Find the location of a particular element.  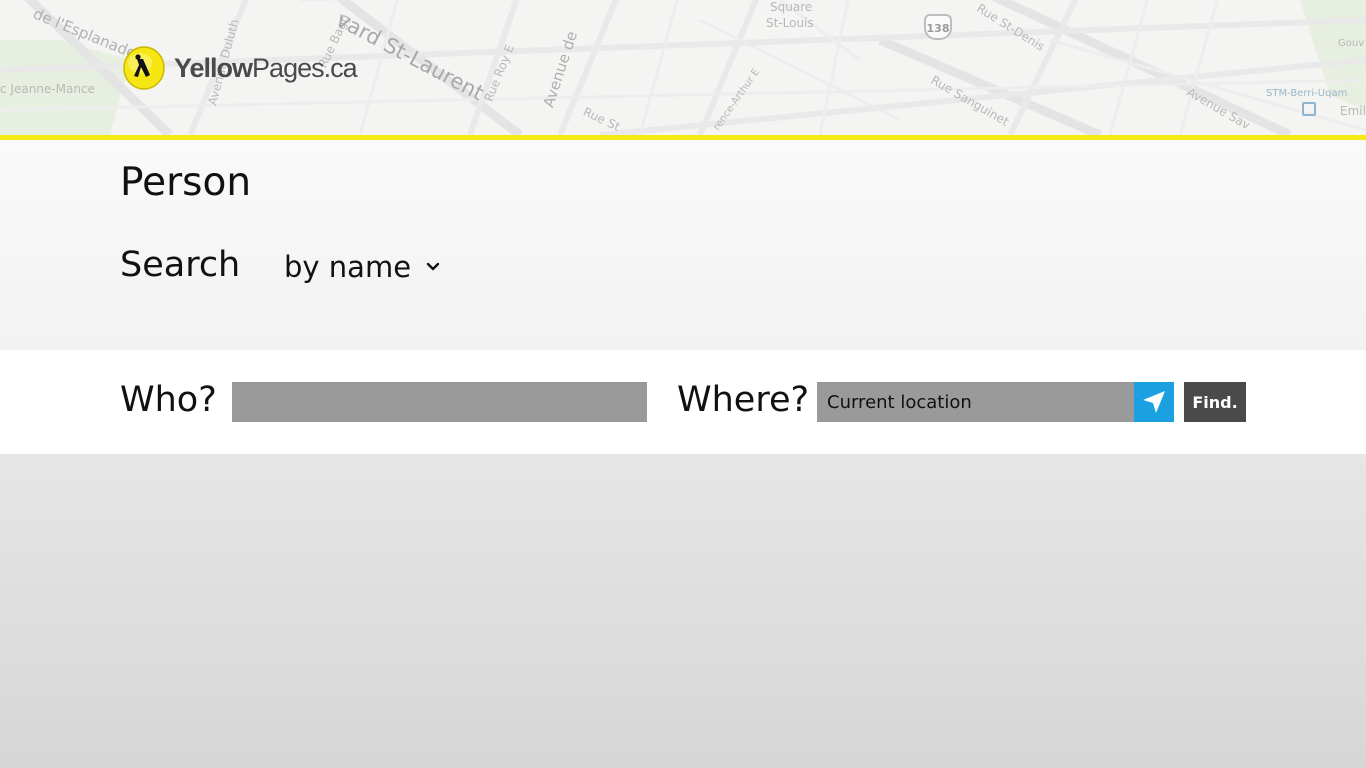

route-shield-icon: 138 is located at coordinates (938, 27).